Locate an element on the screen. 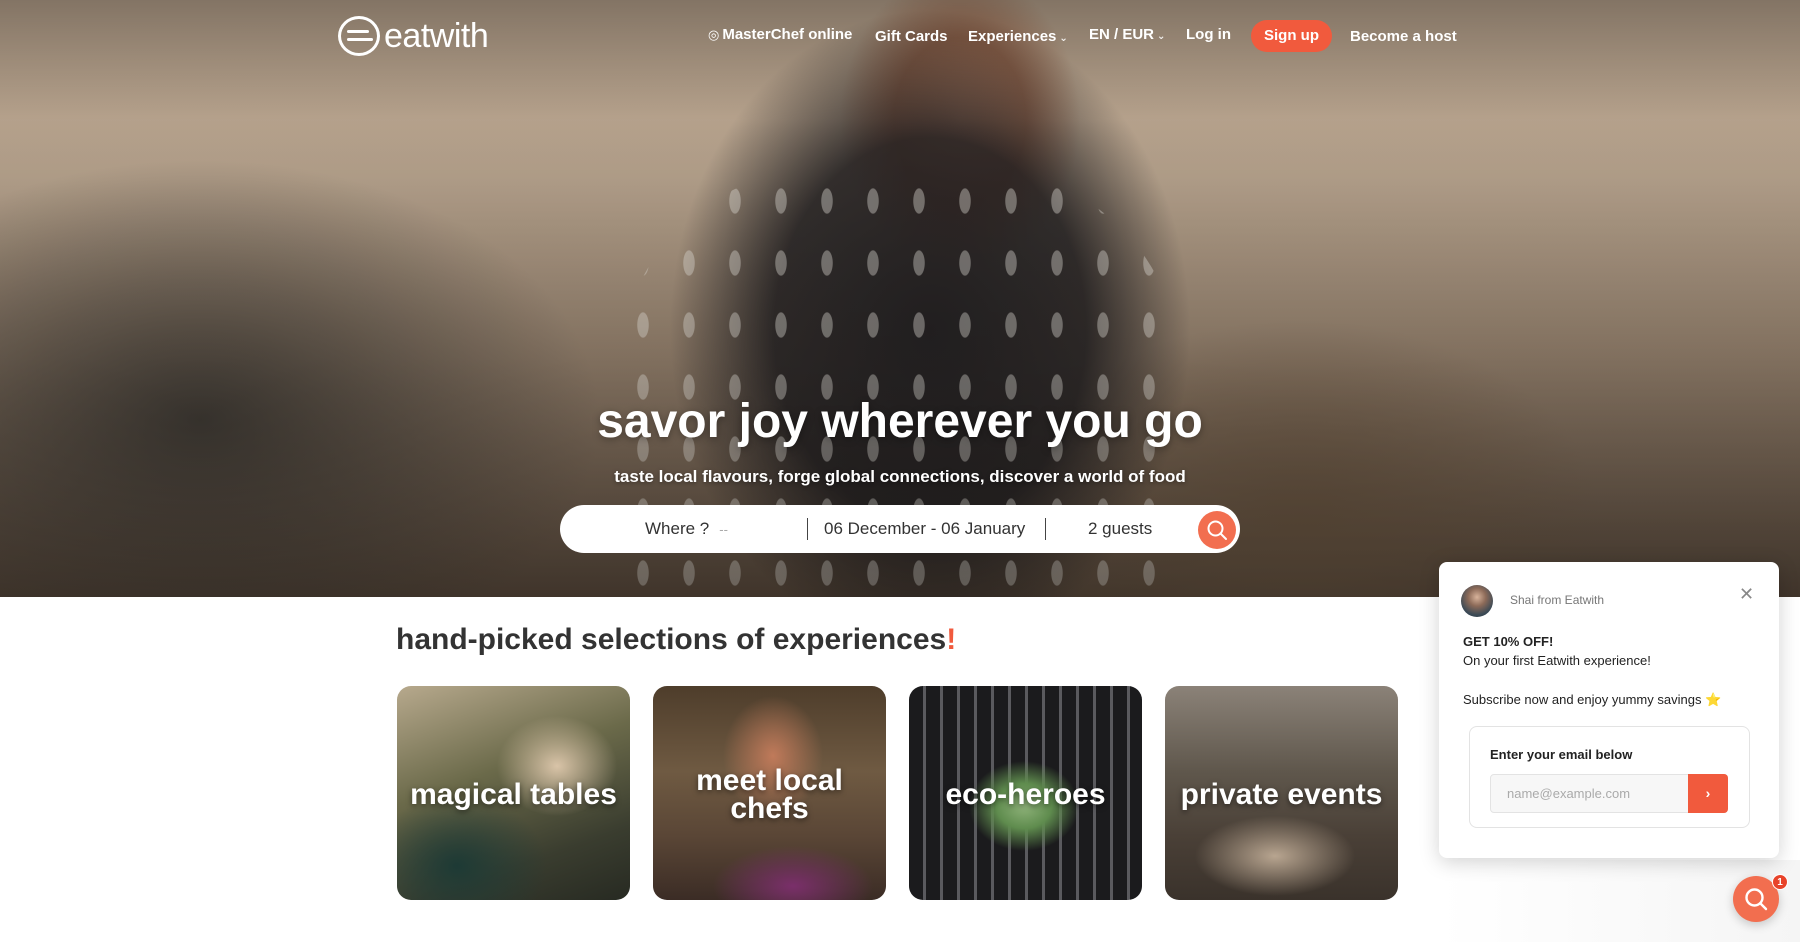  hero-headline: savor joy wherever you go is located at coordinates (900, 421).